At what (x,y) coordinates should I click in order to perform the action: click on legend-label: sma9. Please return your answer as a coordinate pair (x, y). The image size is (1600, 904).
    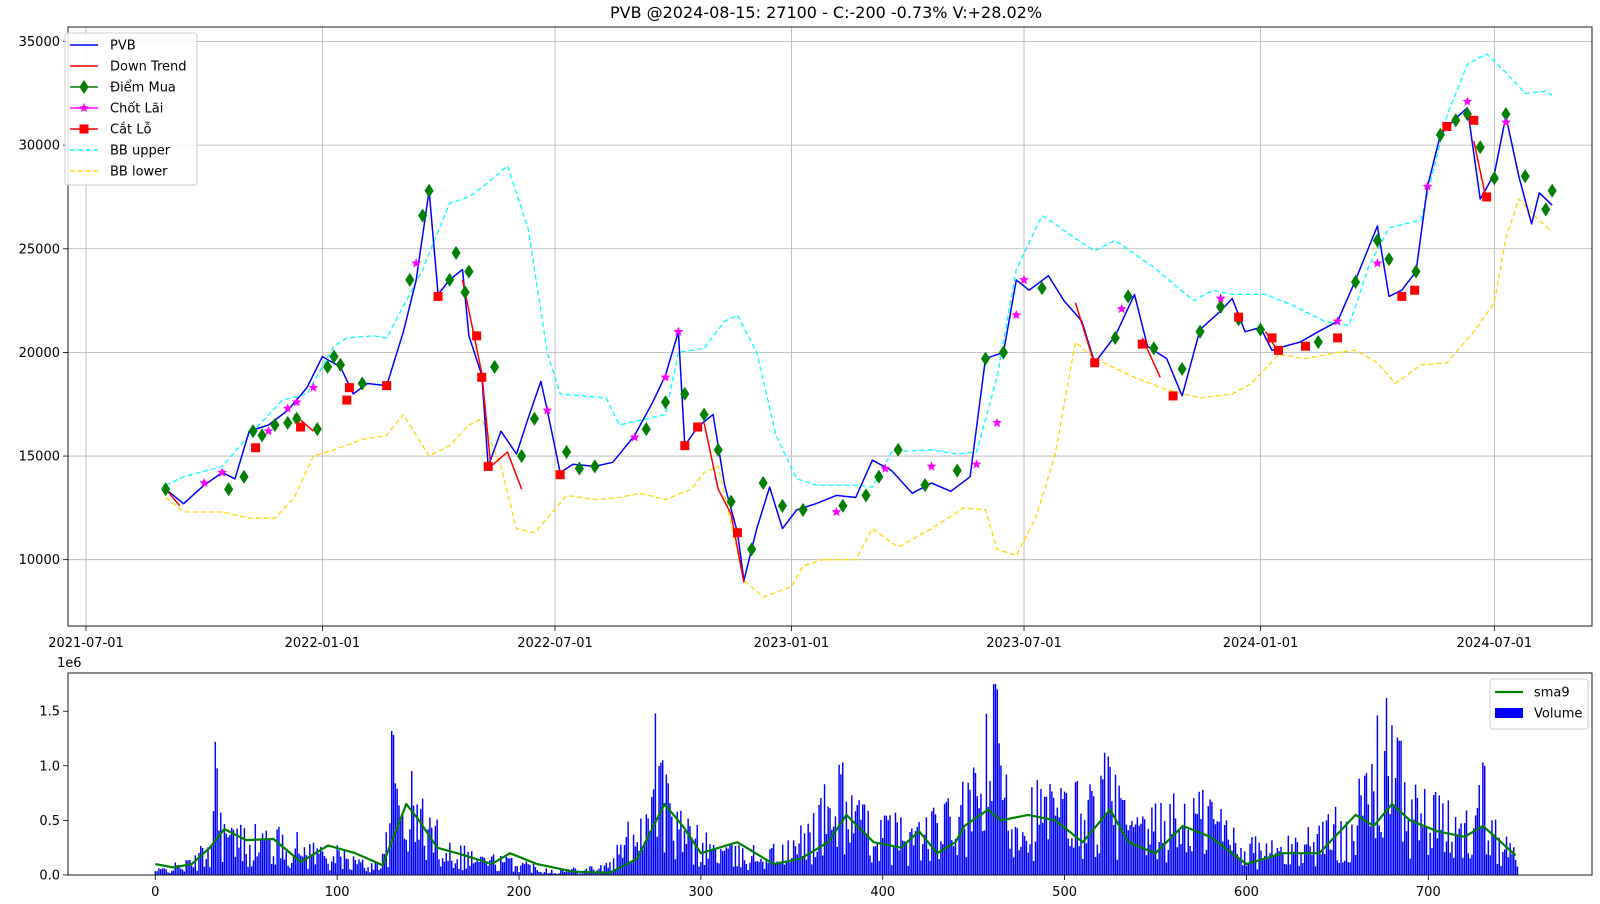
    Looking at the image, I should click on (1552, 693).